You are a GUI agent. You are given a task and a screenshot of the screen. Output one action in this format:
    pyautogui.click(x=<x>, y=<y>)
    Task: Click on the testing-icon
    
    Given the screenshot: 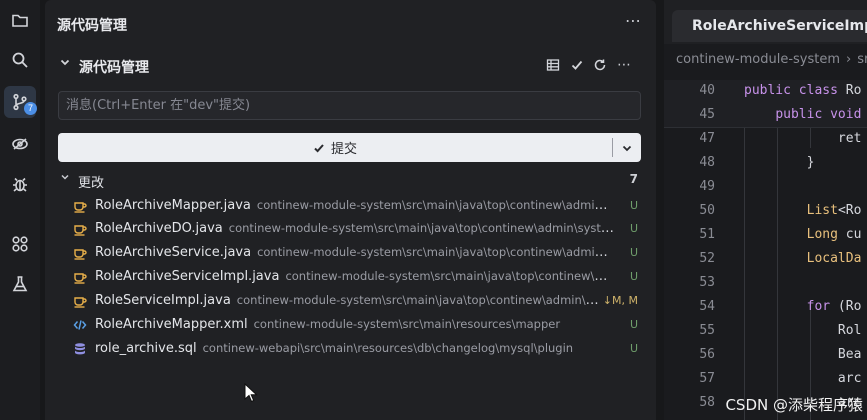 What is the action you would take?
    pyautogui.click(x=20, y=284)
    